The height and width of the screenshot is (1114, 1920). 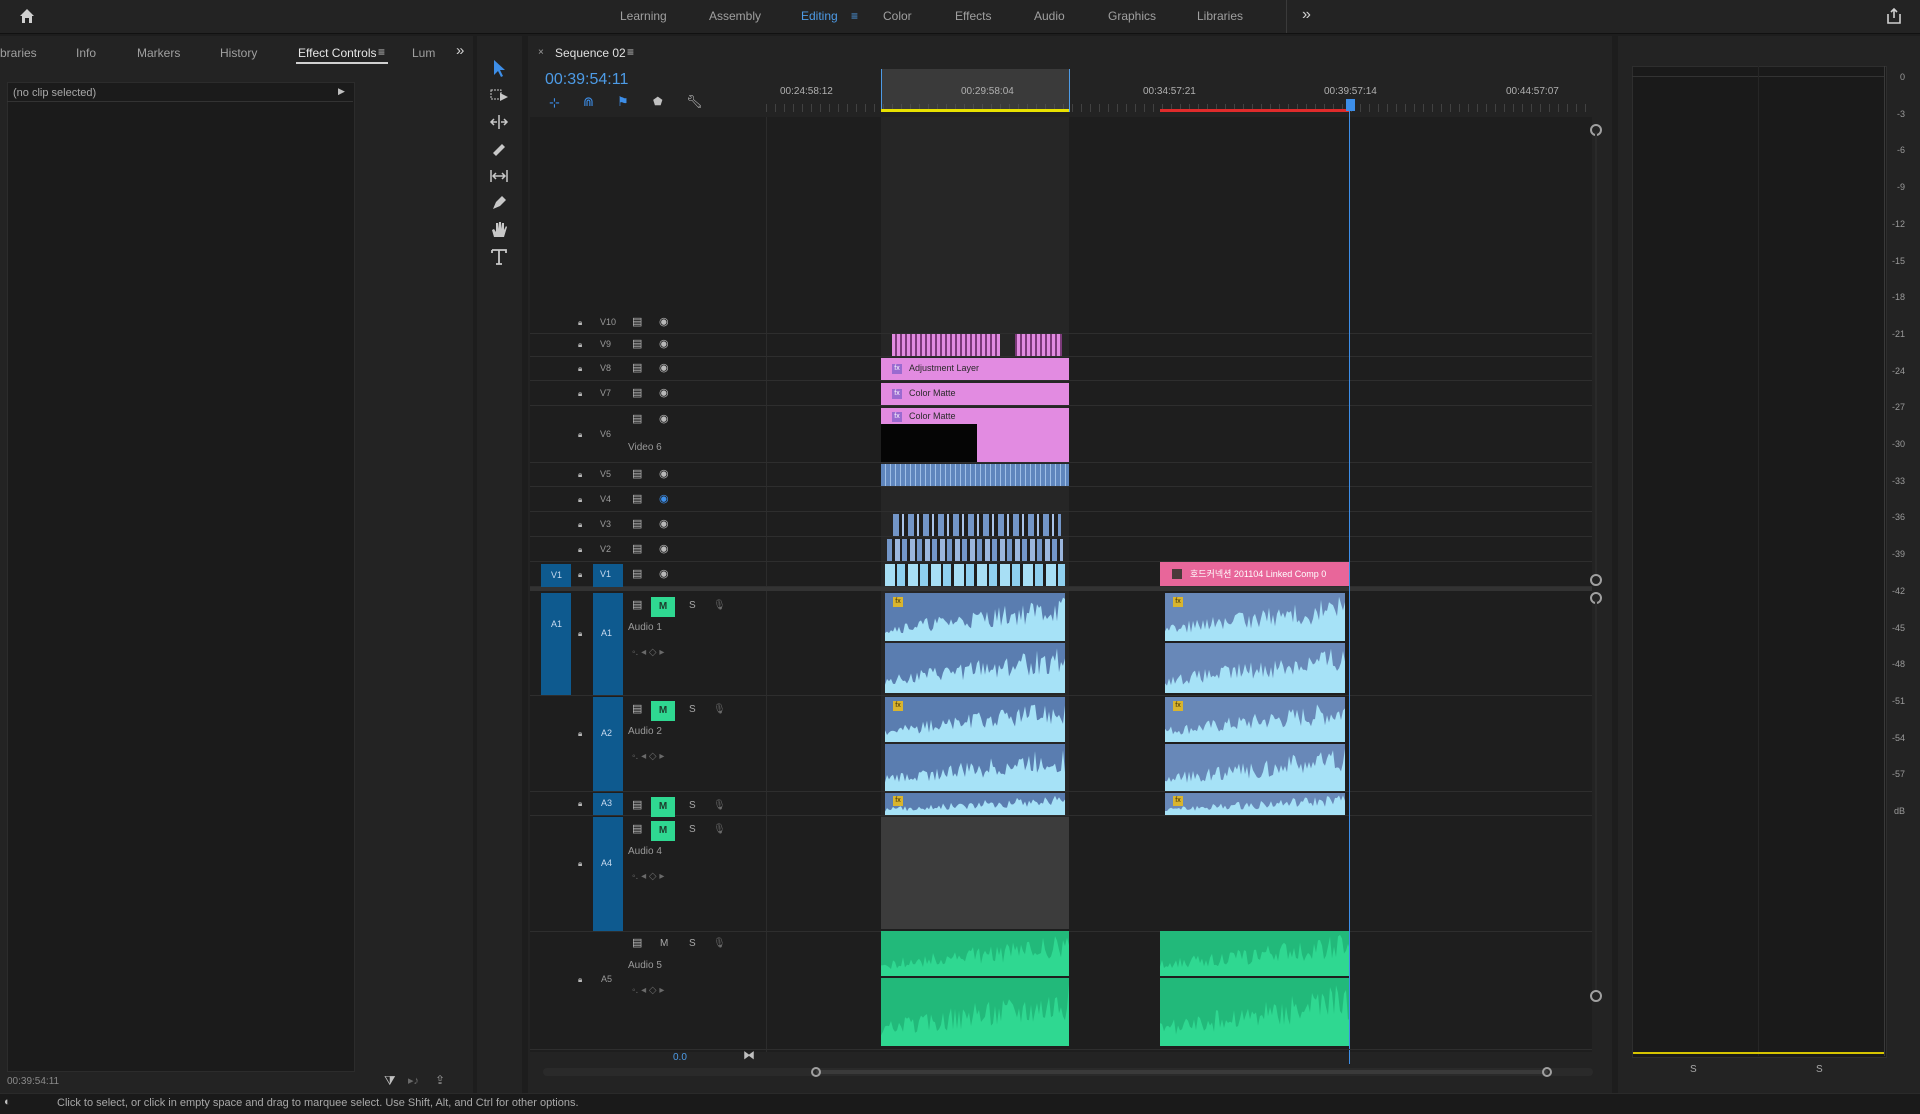 What do you see at coordinates (608, 322) in the screenshot?
I see `video-track-id: V10` at bounding box center [608, 322].